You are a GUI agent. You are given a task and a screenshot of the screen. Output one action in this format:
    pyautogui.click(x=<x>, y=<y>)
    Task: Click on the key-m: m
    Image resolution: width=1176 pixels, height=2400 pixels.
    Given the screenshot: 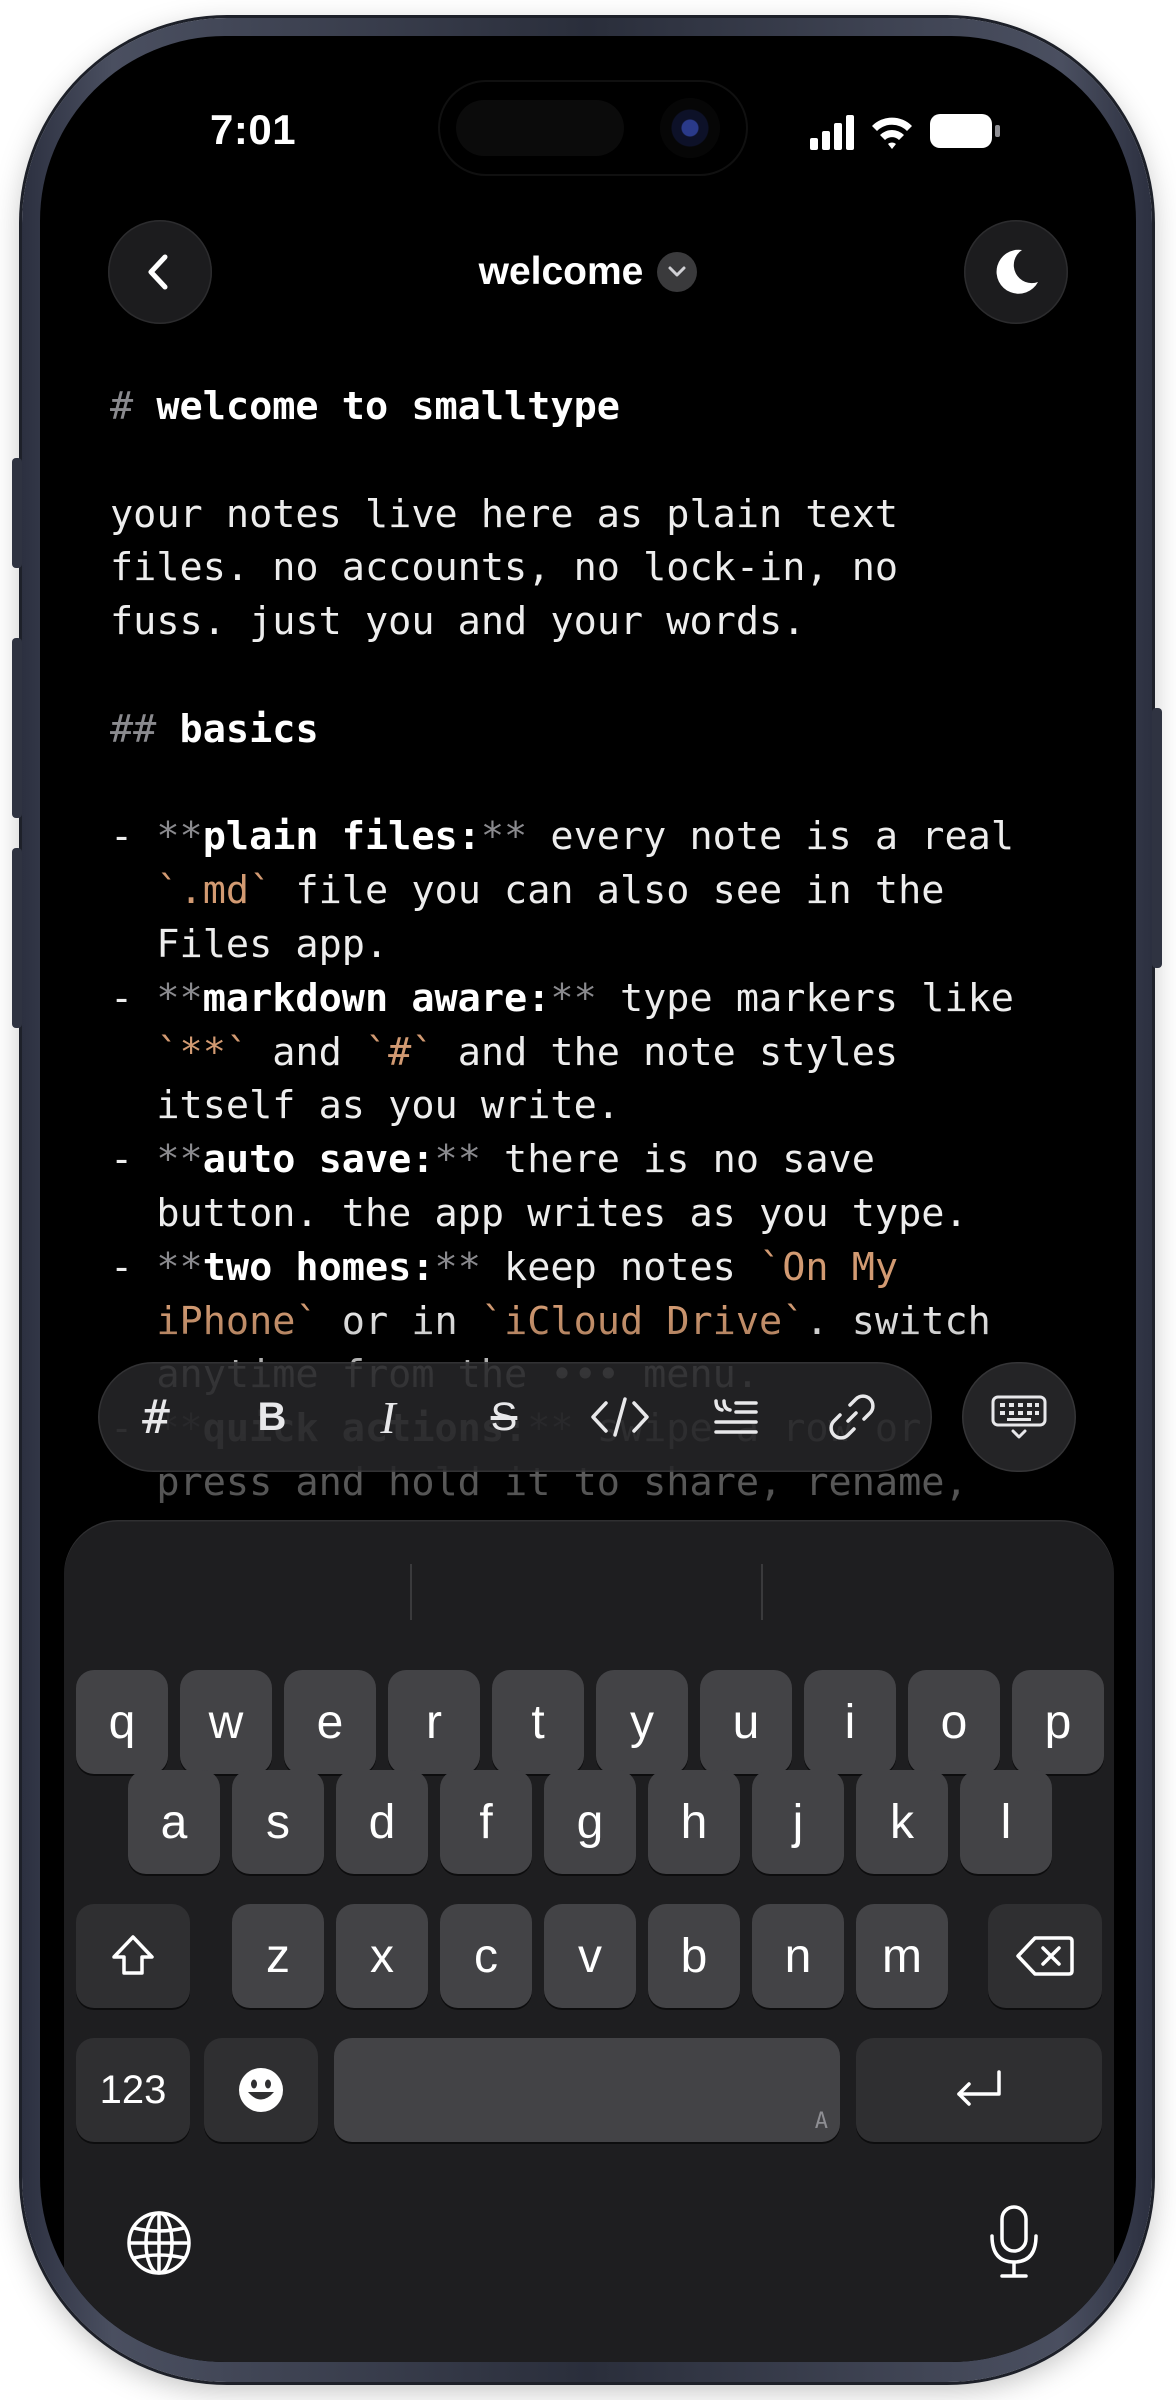 What is the action you would take?
    pyautogui.click(x=902, y=1956)
    